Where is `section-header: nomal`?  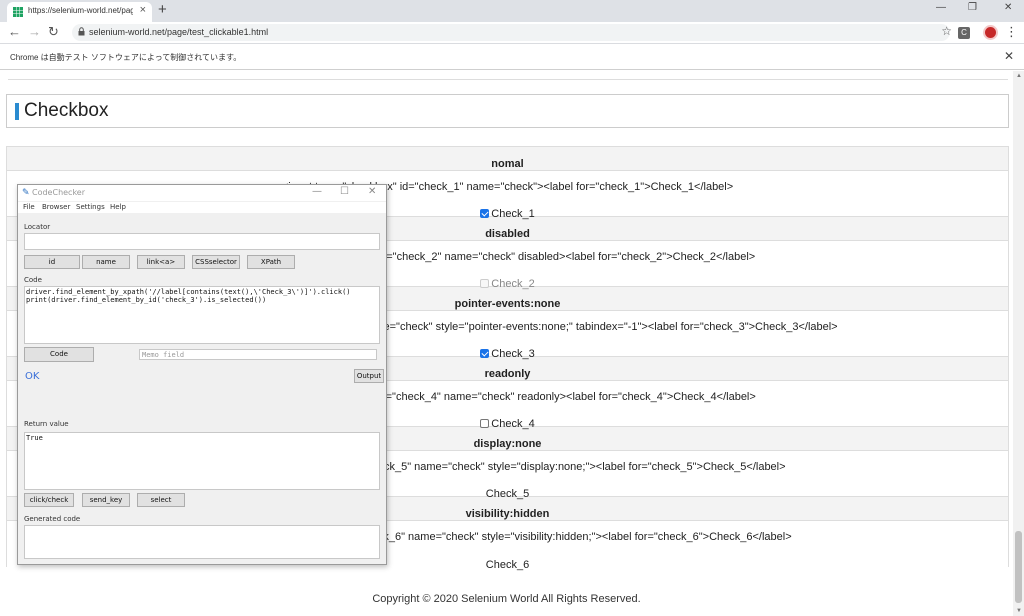 section-header: nomal is located at coordinates (507, 158).